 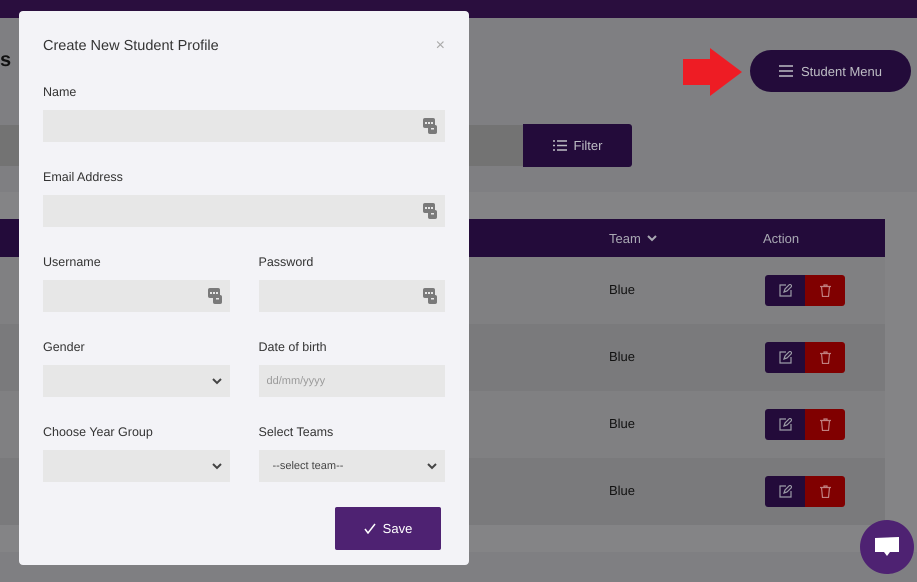 I want to click on list-icon, so click(x=559, y=145).